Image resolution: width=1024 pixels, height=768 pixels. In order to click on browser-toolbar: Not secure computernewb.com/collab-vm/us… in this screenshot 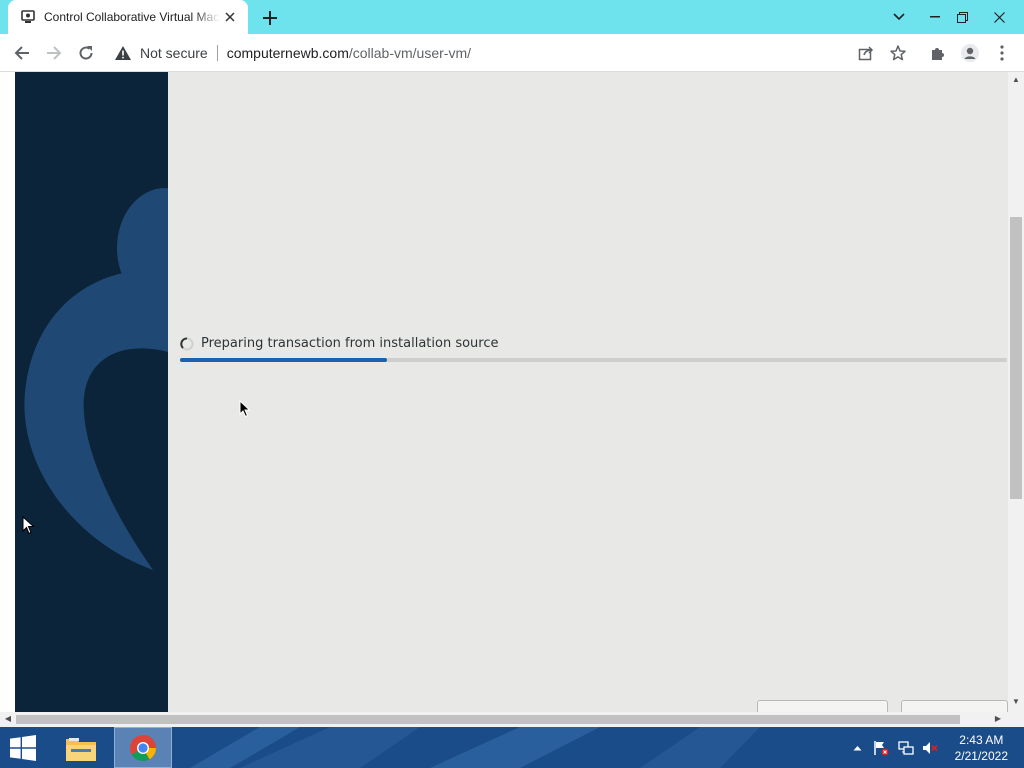, I will do `click(512, 53)`.